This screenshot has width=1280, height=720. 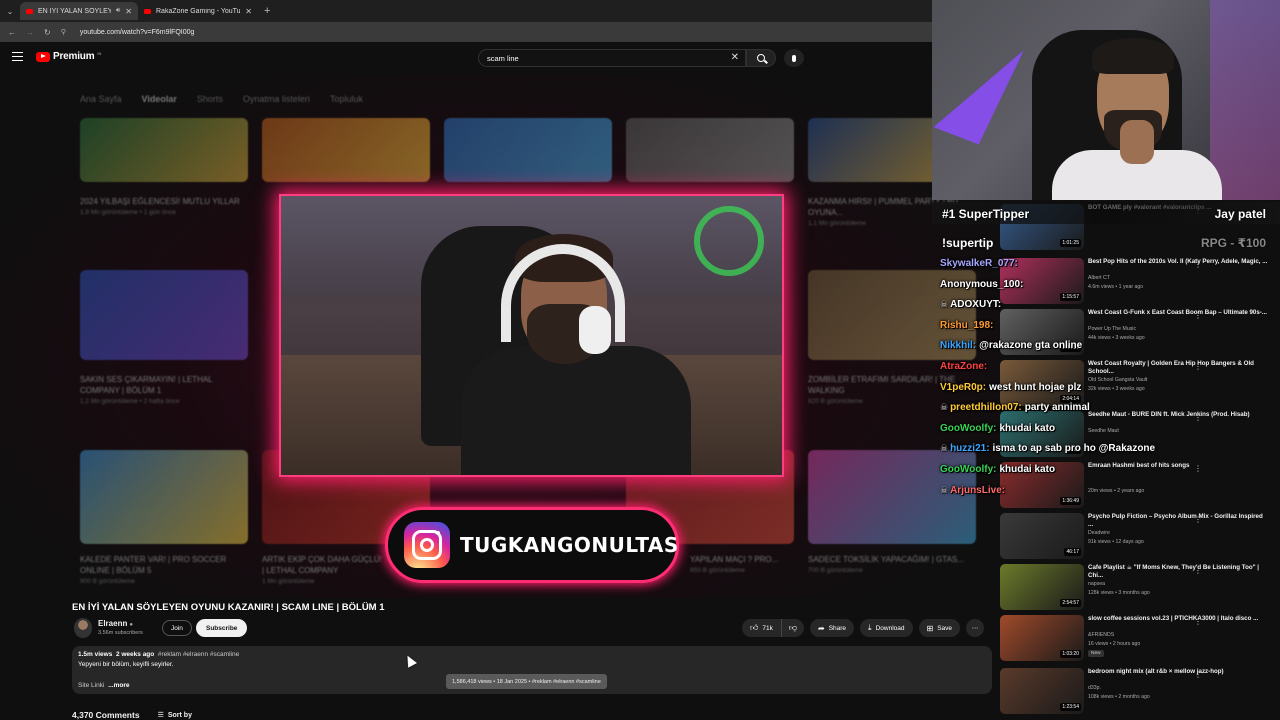 I want to click on recommended-channel: Power Up The Music, so click(x=1112, y=329).